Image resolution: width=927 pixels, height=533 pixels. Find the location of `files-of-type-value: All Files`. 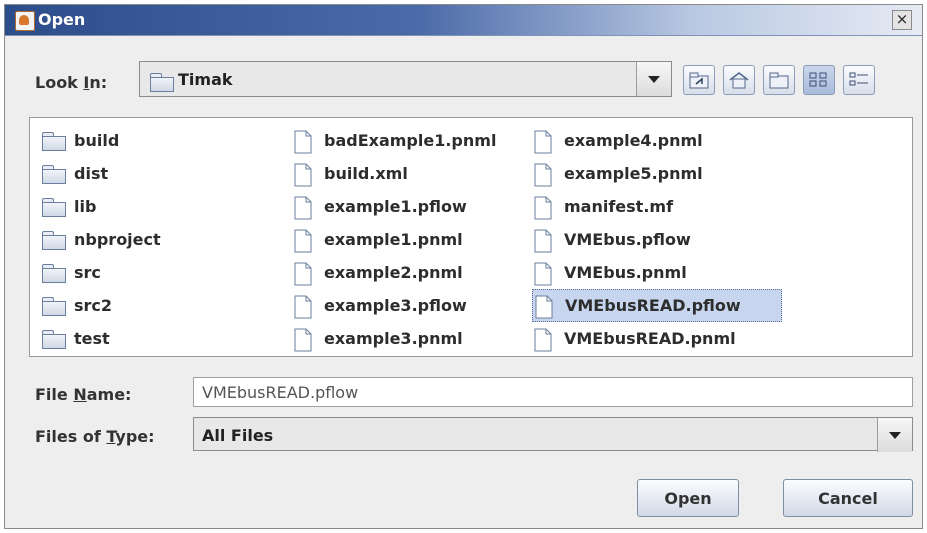

files-of-type-value: All Files is located at coordinates (238, 435).